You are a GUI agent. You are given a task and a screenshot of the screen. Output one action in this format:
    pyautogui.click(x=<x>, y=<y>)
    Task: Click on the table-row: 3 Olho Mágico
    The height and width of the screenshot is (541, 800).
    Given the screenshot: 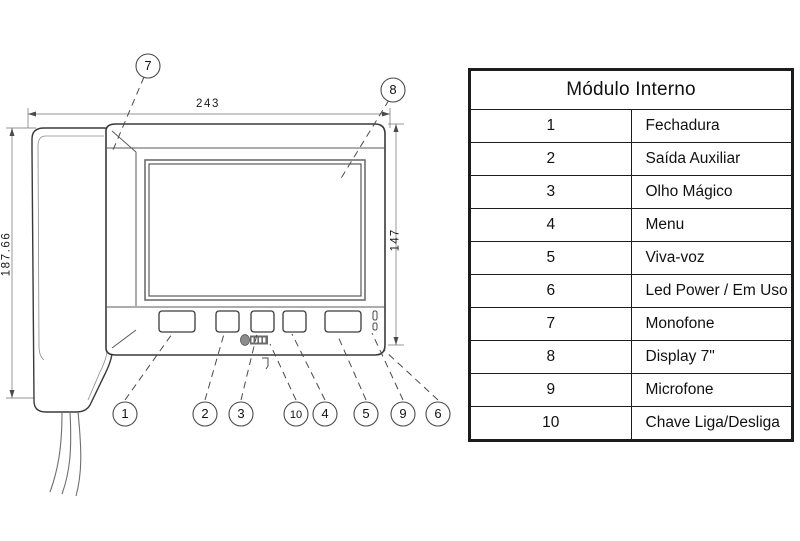 What is the action you would take?
    pyautogui.click(x=631, y=192)
    